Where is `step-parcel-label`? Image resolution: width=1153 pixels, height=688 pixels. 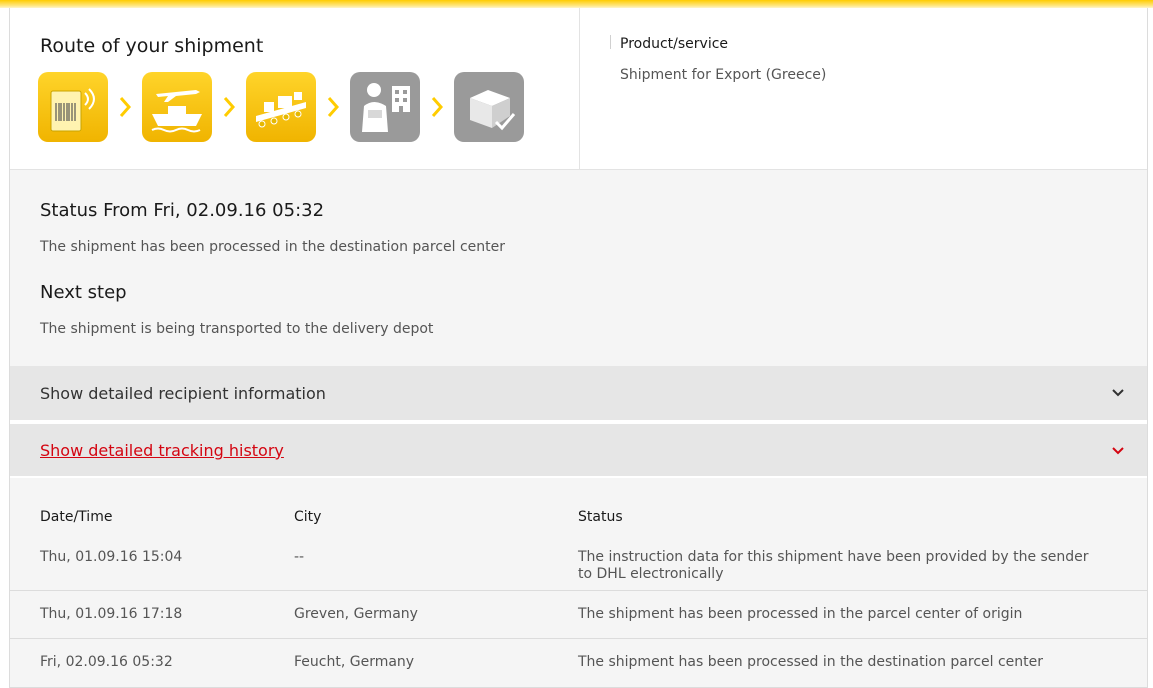 step-parcel-label is located at coordinates (73, 107).